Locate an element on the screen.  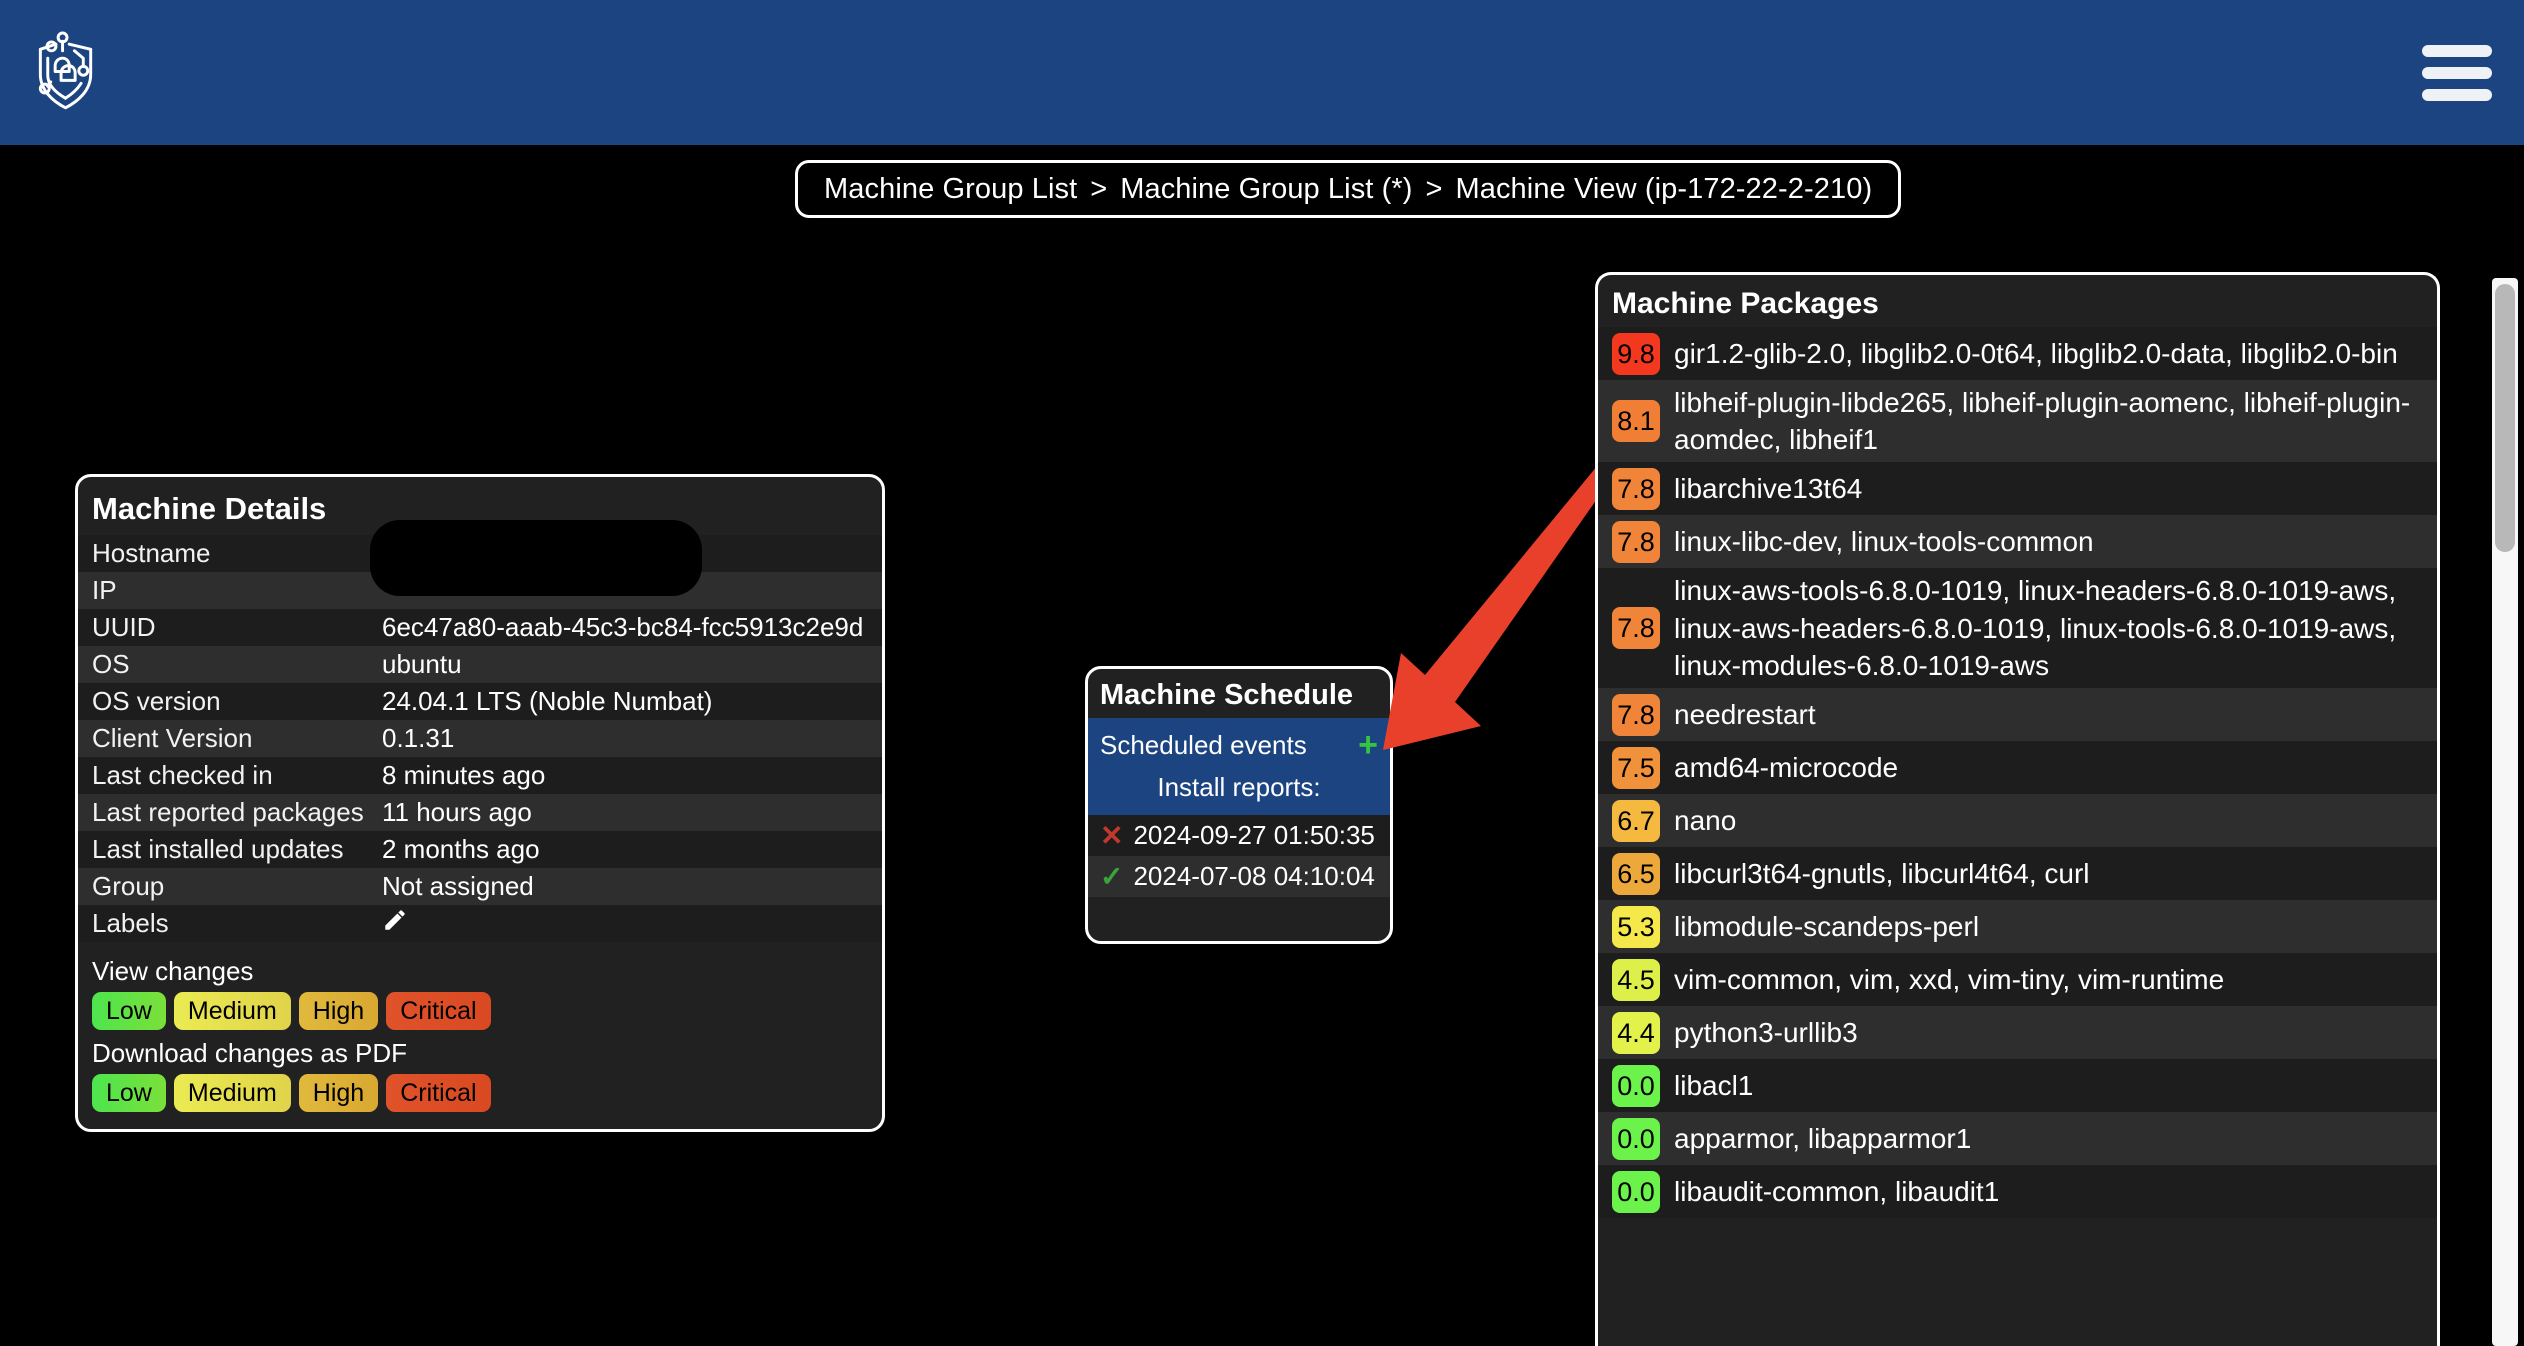
table-row: OS version 24.04.1 LTS (Noble Numbat) is located at coordinates (480, 701).